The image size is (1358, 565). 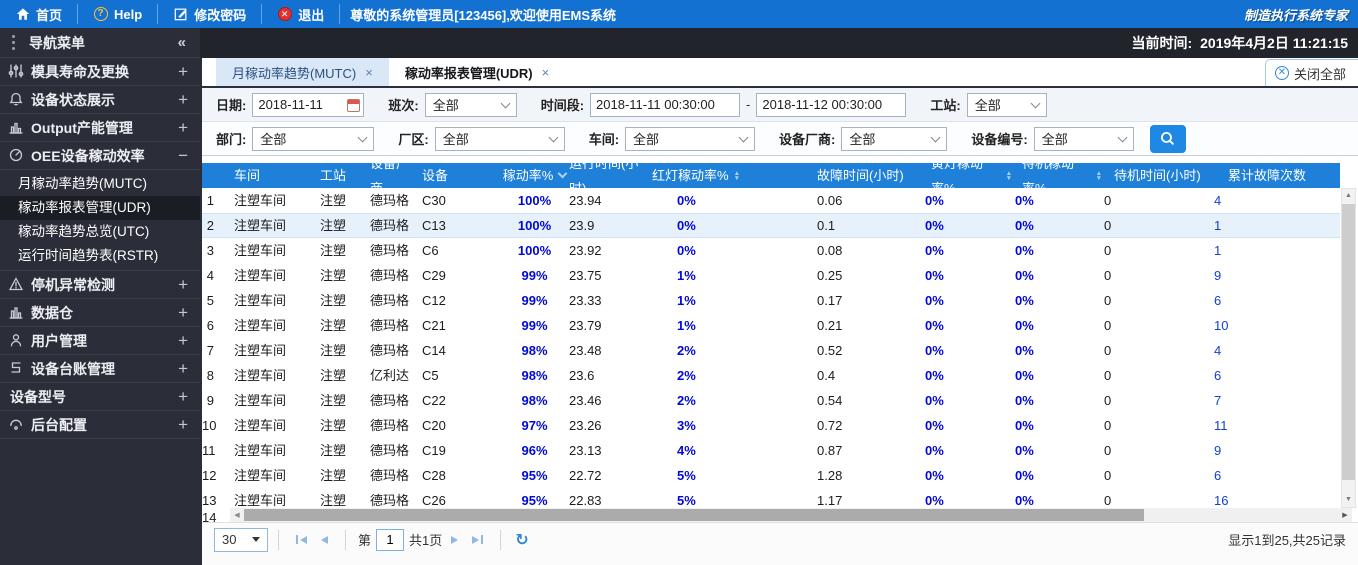 What do you see at coordinates (210, 375) in the screenshot?
I see `row-number: 8` at bounding box center [210, 375].